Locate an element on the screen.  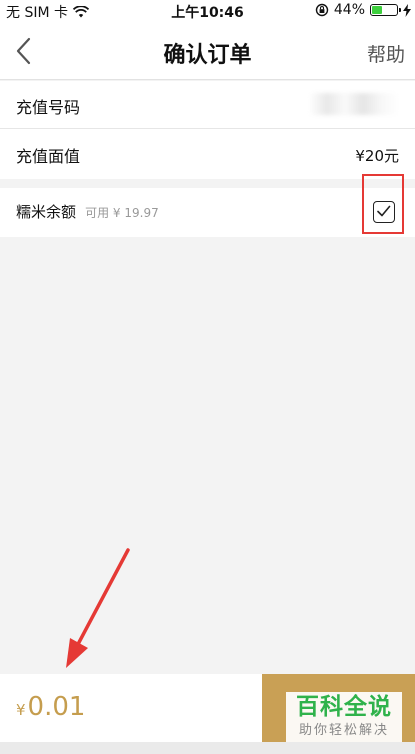
watermark-logo: 百科全说 助你轻松解决 is located at coordinates (344, 719).